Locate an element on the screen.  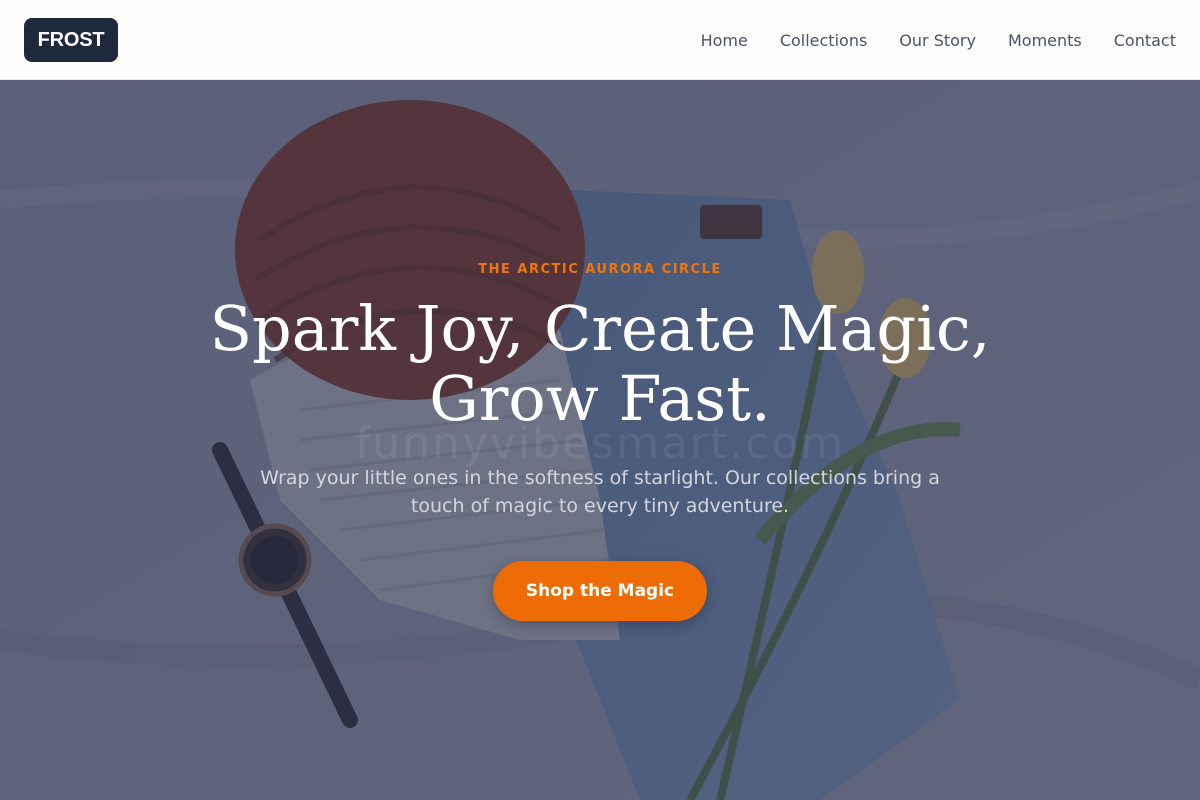
nav-link-moments: Moments is located at coordinates (1045, 40).